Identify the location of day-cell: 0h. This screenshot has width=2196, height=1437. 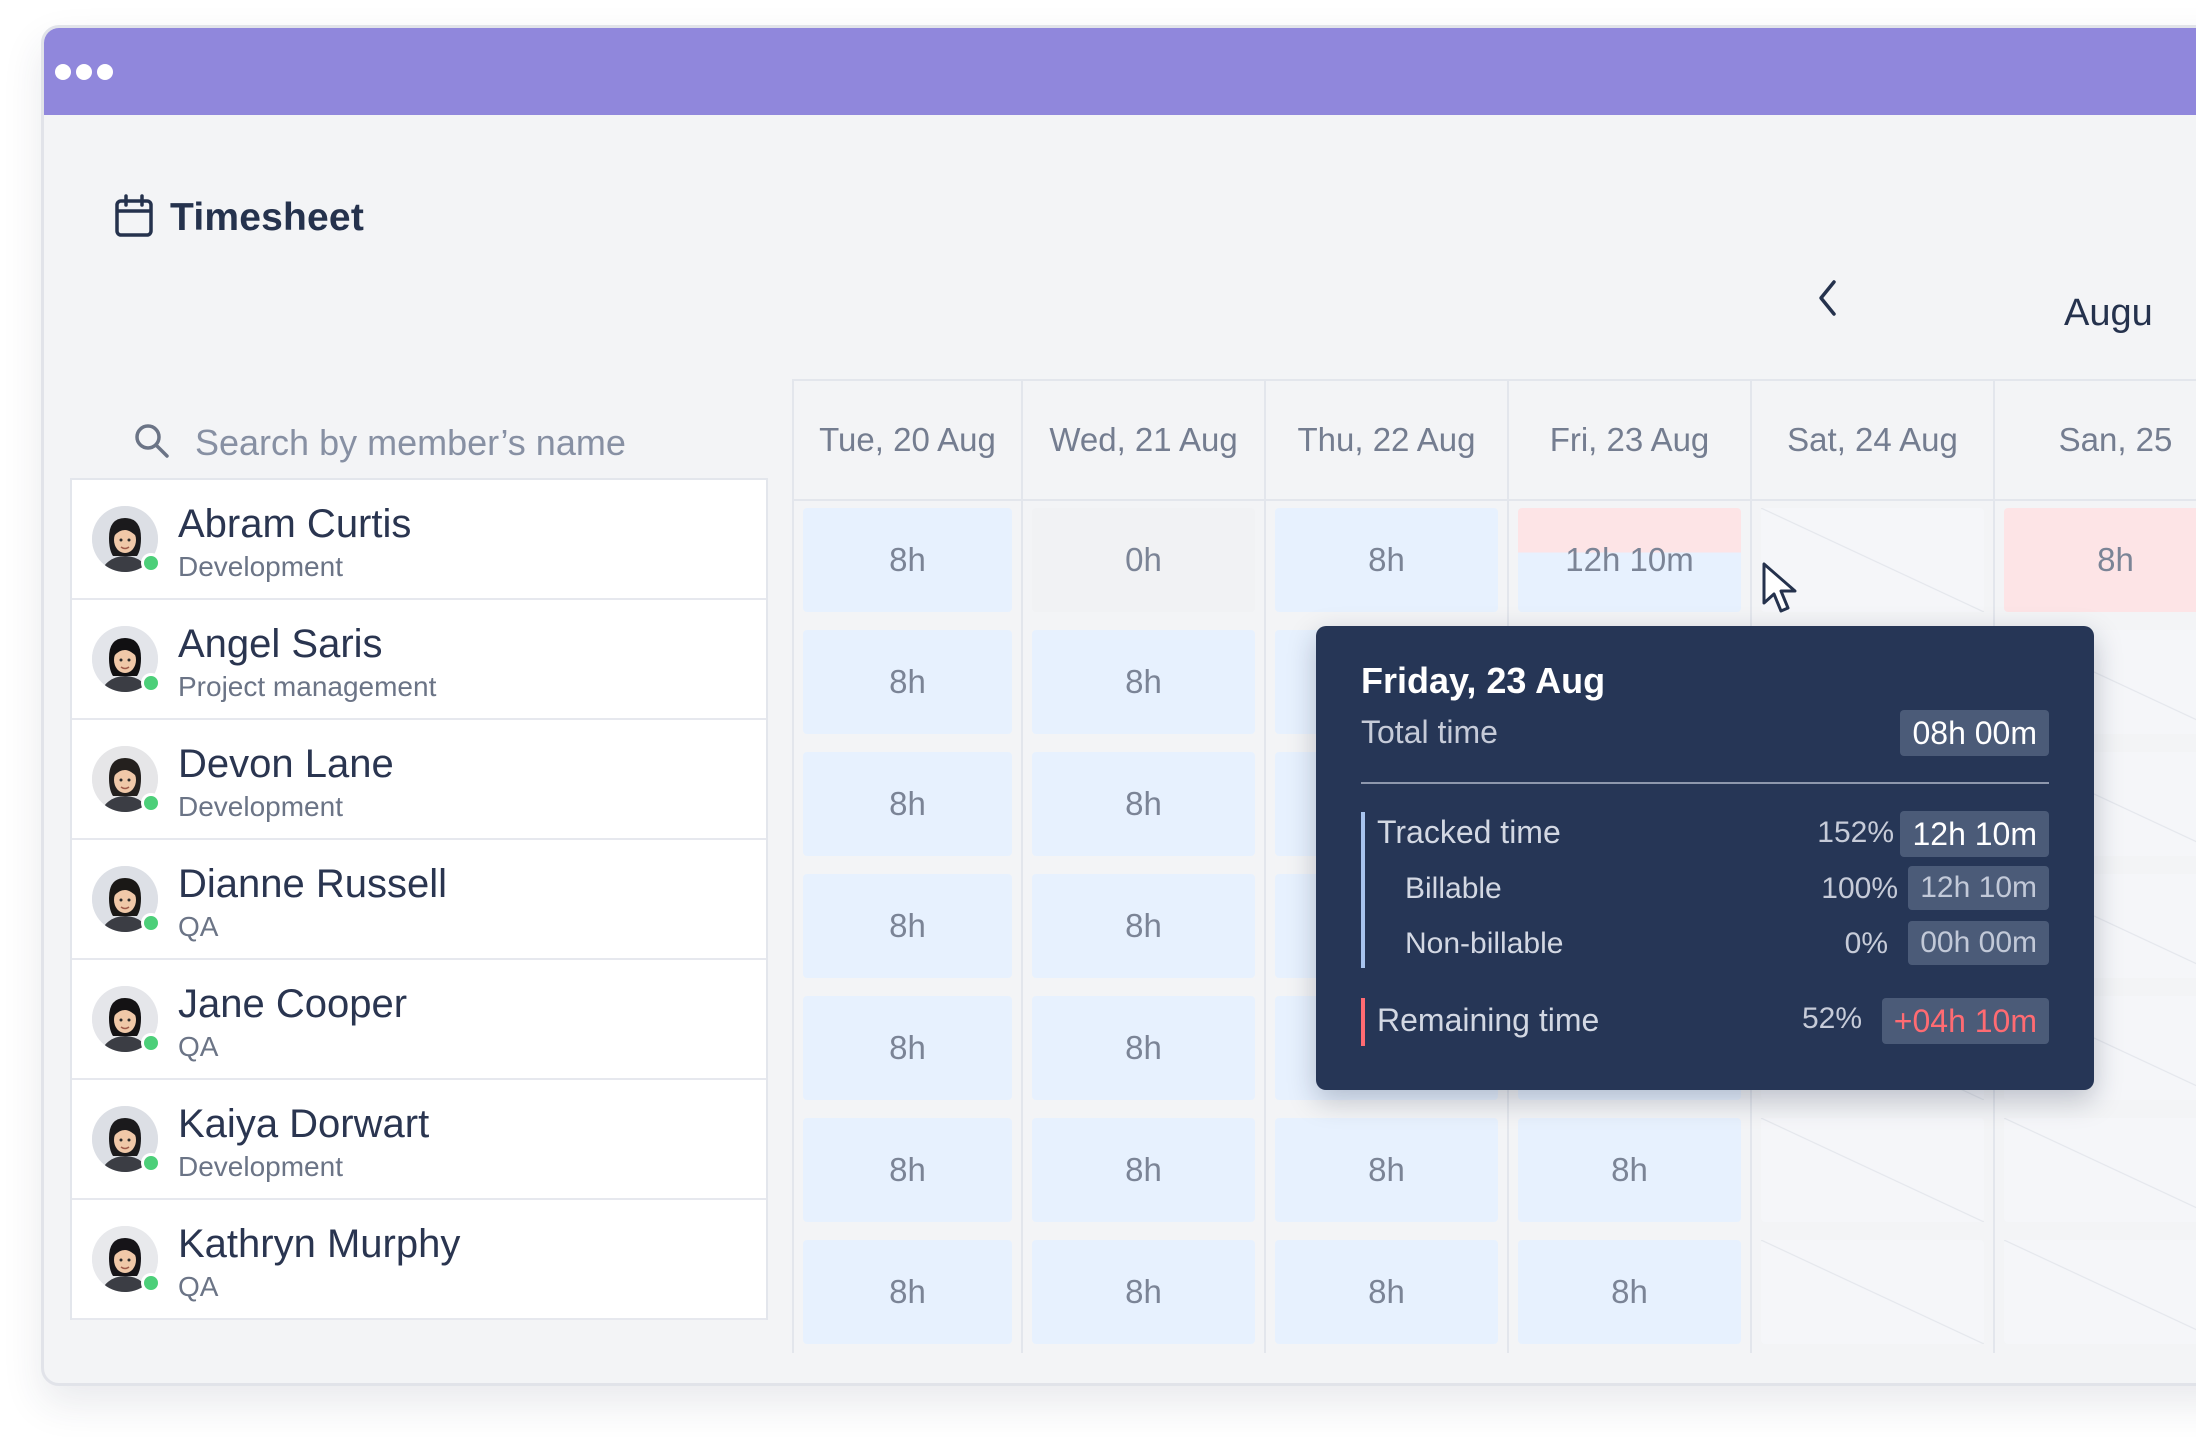
(1142, 560).